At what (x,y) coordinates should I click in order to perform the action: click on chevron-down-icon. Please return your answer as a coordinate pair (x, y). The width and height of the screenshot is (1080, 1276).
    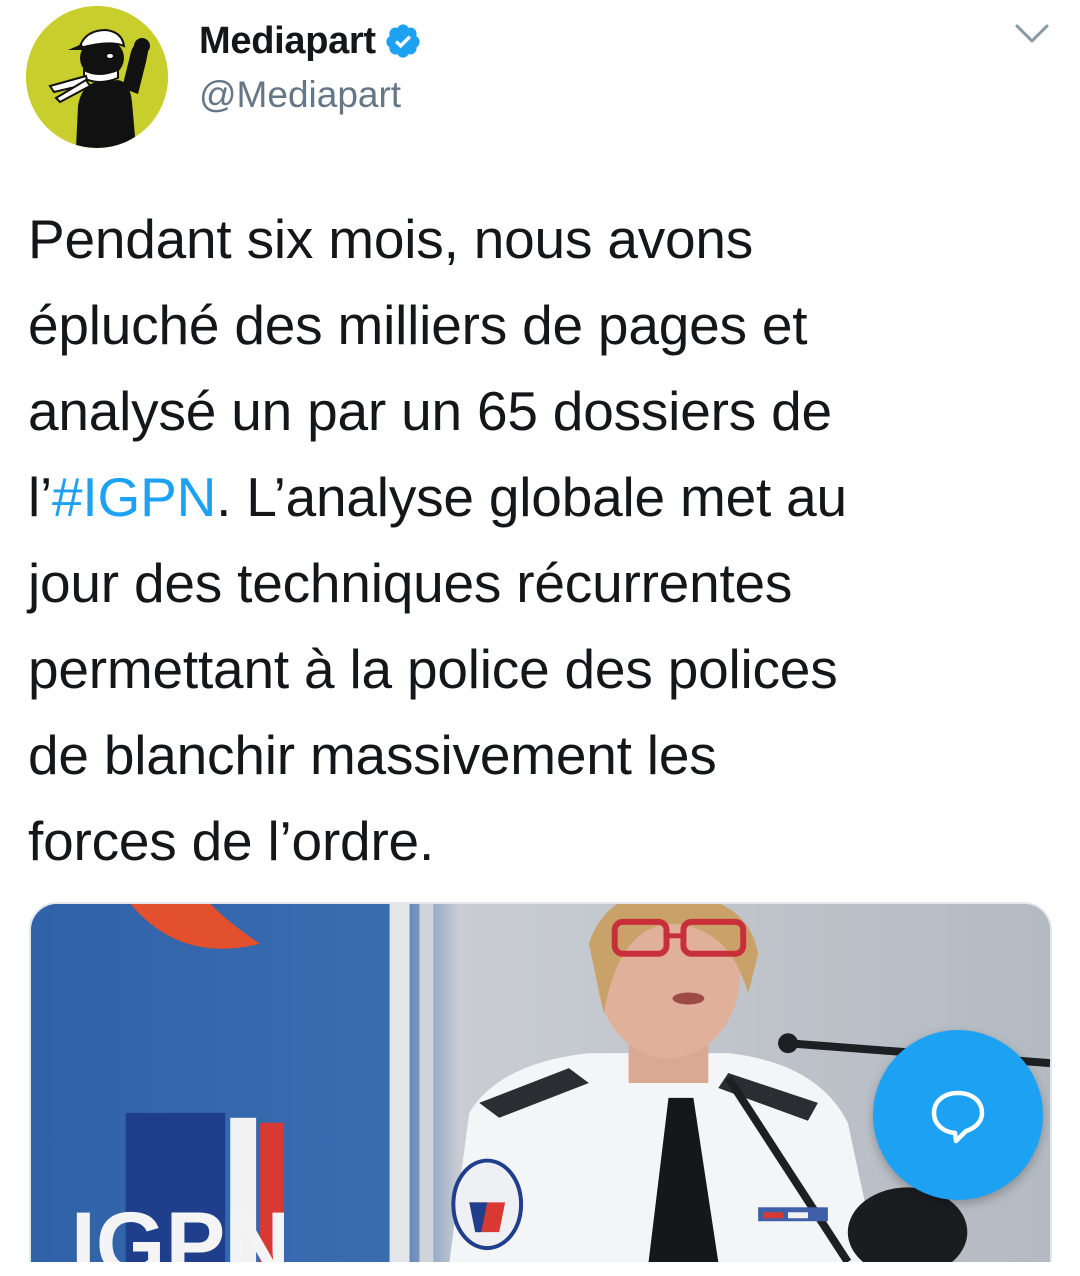
    Looking at the image, I should click on (1032, 34).